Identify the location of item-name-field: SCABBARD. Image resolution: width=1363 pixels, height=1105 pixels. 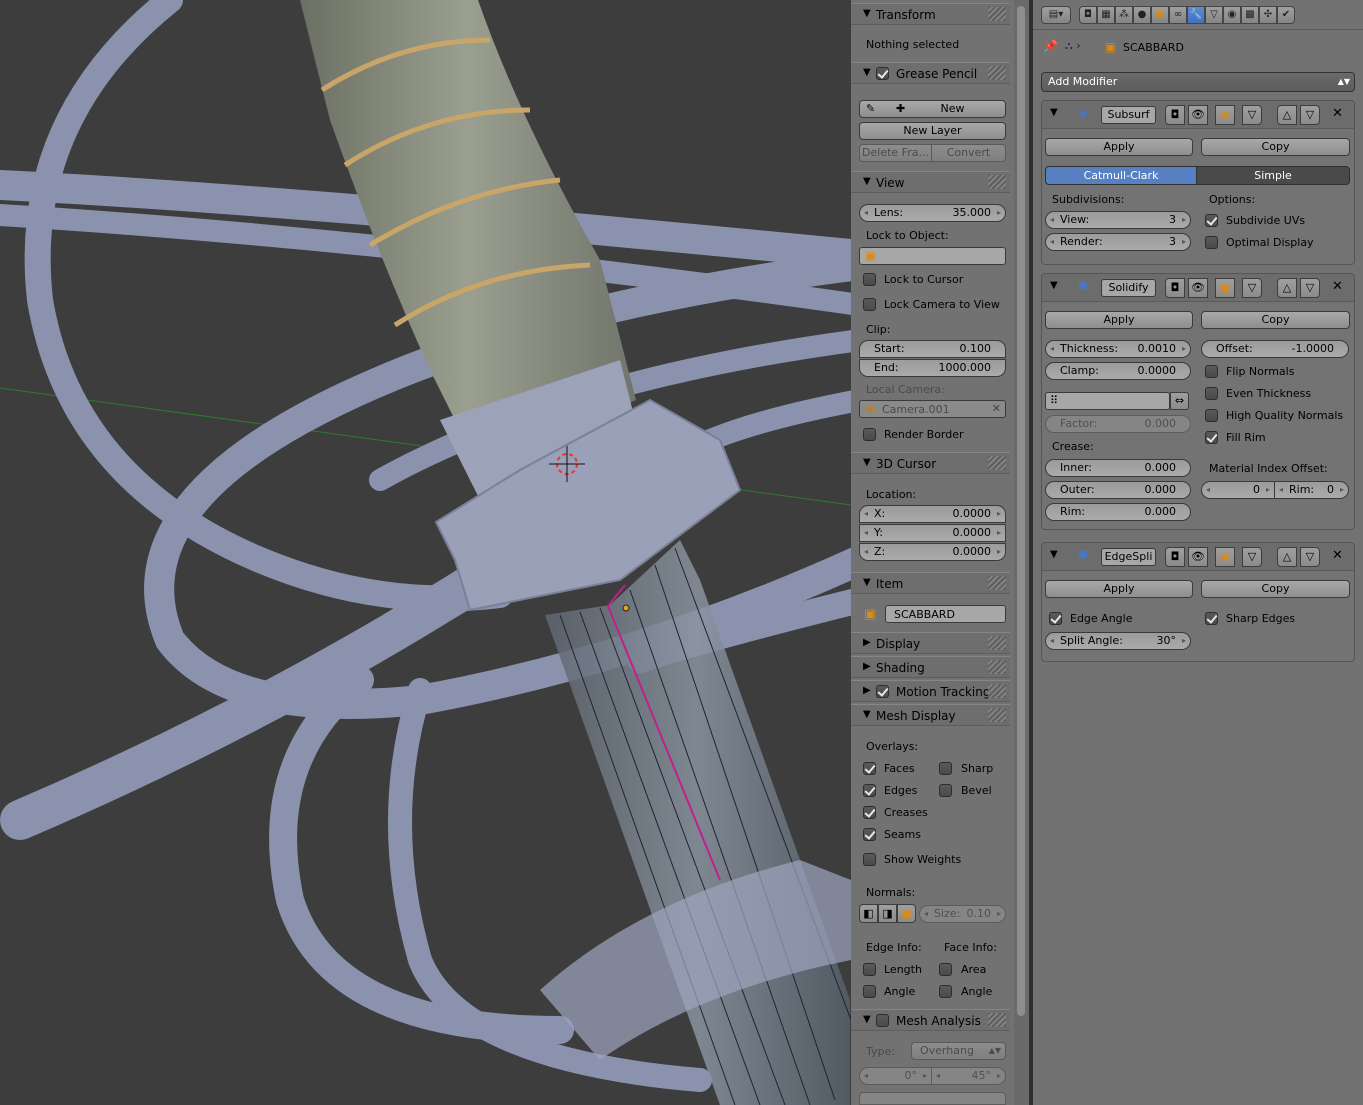
(945, 614).